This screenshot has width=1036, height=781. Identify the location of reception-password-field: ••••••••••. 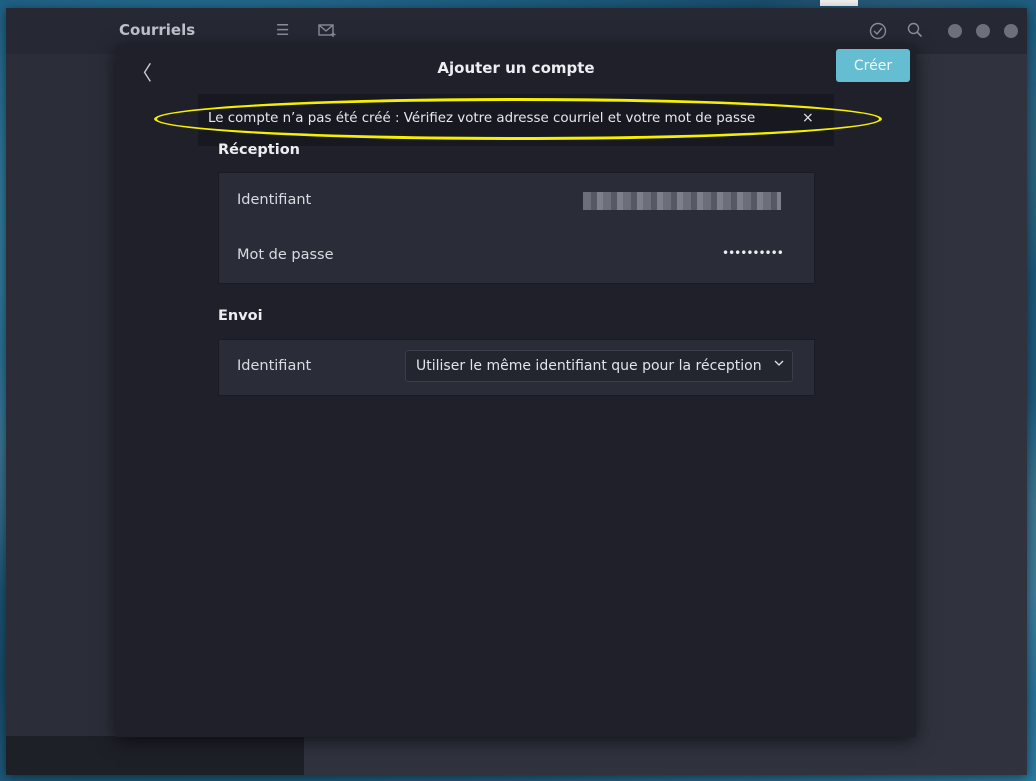
(753, 253).